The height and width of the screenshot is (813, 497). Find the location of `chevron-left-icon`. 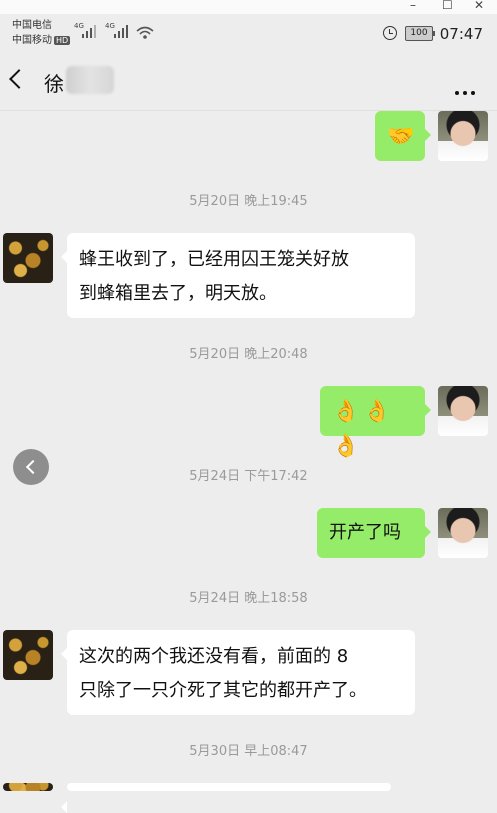

chevron-left-icon is located at coordinates (19, 79).